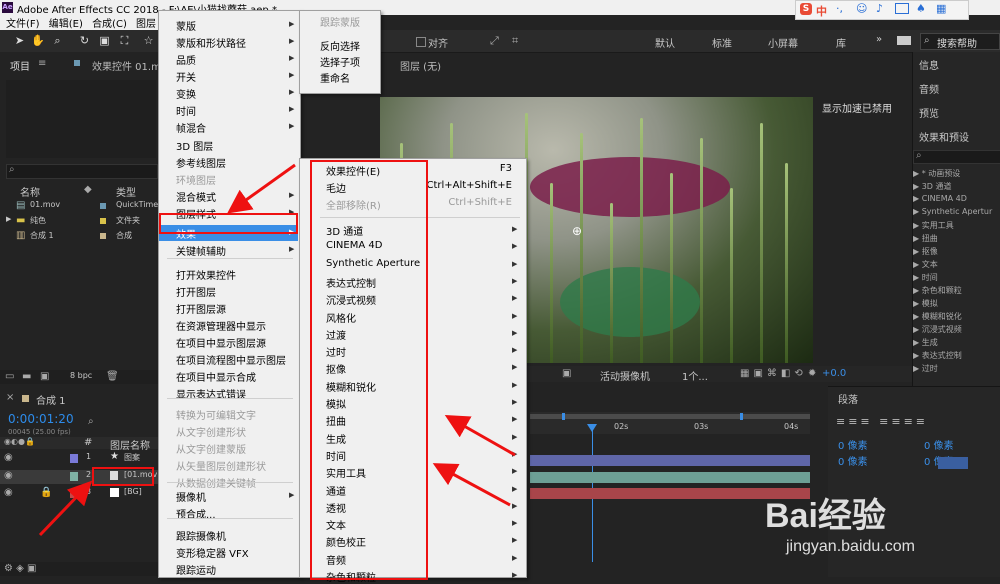 This screenshot has width=1000, height=584. What do you see at coordinates (480, 436) in the screenshot?
I see `arrow-to-submenu-upper` at bounding box center [480, 436].